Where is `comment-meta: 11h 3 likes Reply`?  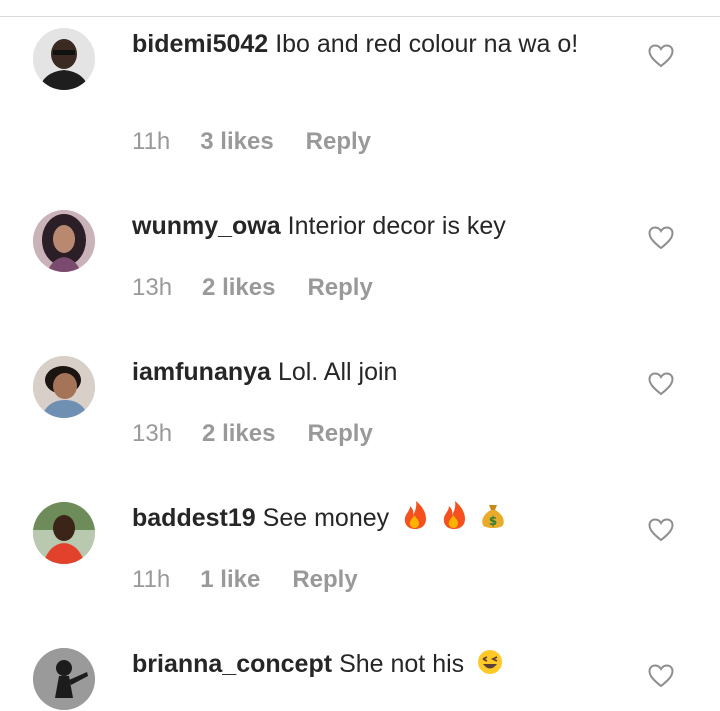 comment-meta: 11h 3 likes Reply is located at coordinates (251, 142).